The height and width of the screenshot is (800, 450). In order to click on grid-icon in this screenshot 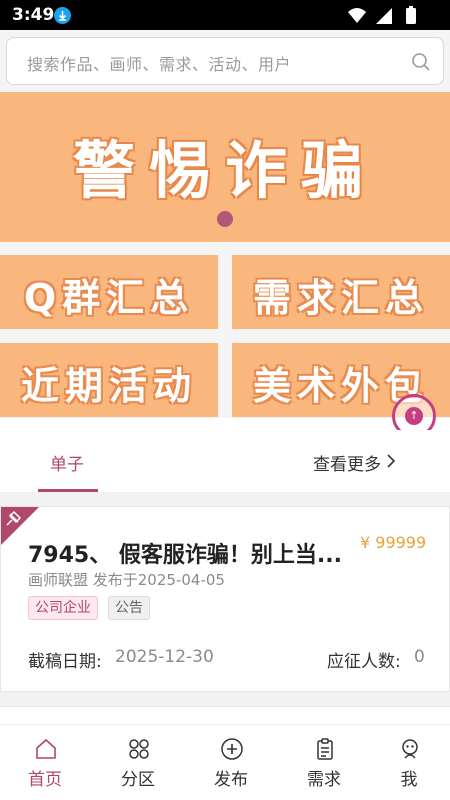, I will do `click(139, 749)`.